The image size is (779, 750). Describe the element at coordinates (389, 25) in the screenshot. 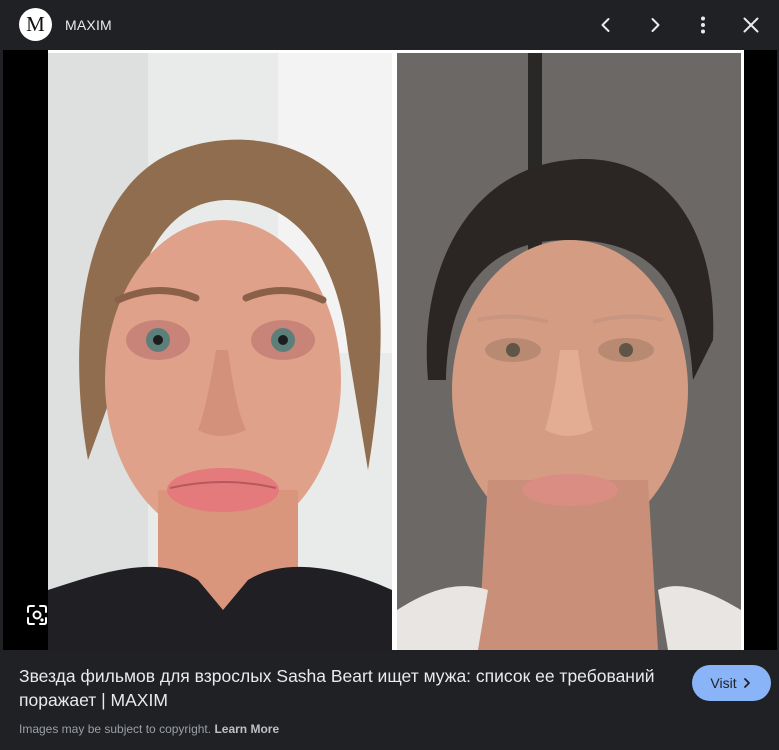

I see `viewer-header: M MAXIM` at that location.